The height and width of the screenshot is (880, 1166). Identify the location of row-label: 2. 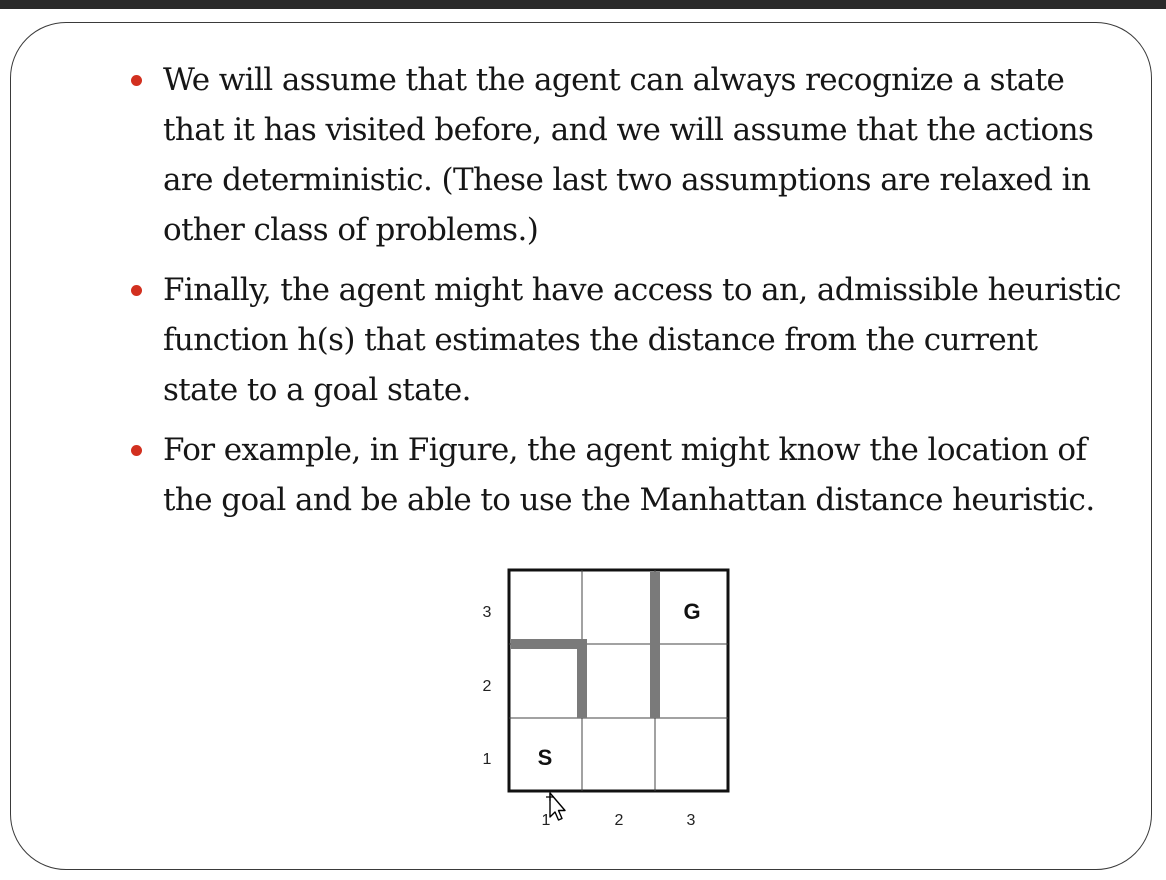
(487, 686).